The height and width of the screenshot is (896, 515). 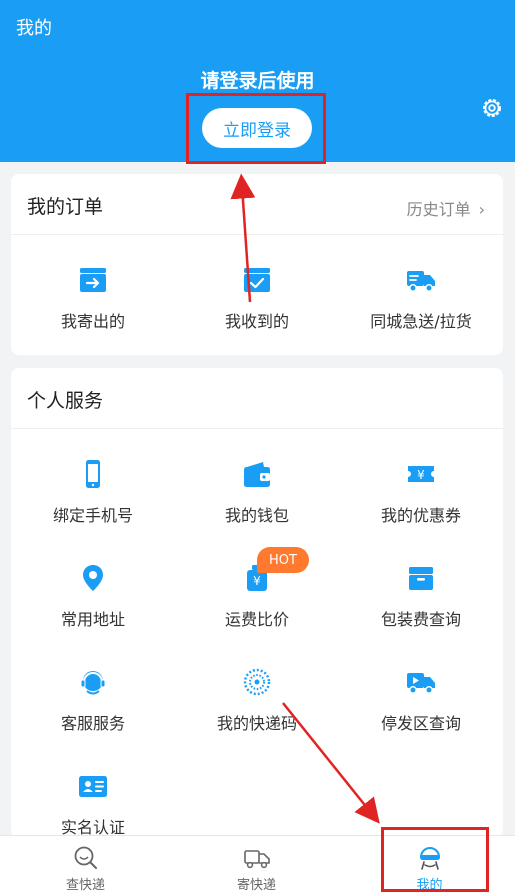 What do you see at coordinates (257, 304) in the screenshot?
I see `order-item-received: 我收到的` at bounding box center [257, 304].